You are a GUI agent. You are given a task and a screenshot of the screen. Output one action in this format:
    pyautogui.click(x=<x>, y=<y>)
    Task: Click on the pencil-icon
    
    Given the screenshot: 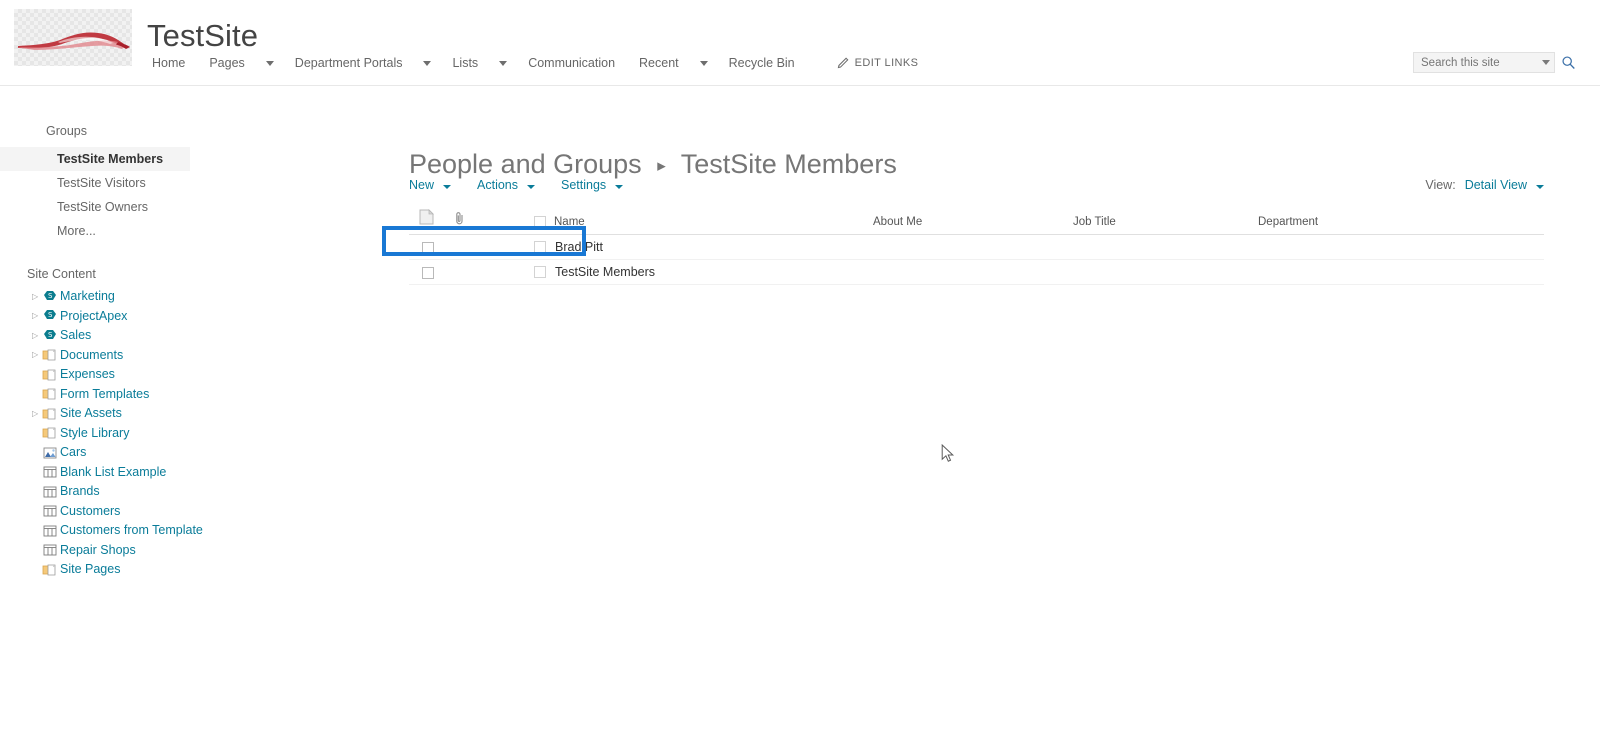 What is the action you would take?
    pyautogui.click(x=843, y=62)
    